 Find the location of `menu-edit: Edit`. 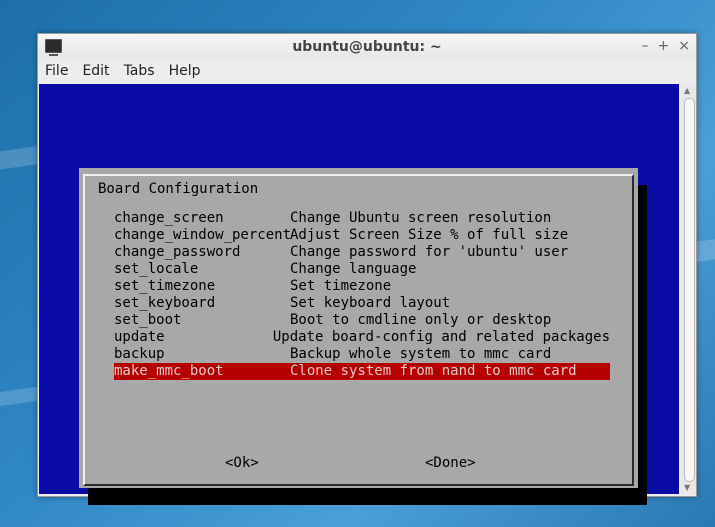

menu-edit: Edit is located at coordinates (95, 71).